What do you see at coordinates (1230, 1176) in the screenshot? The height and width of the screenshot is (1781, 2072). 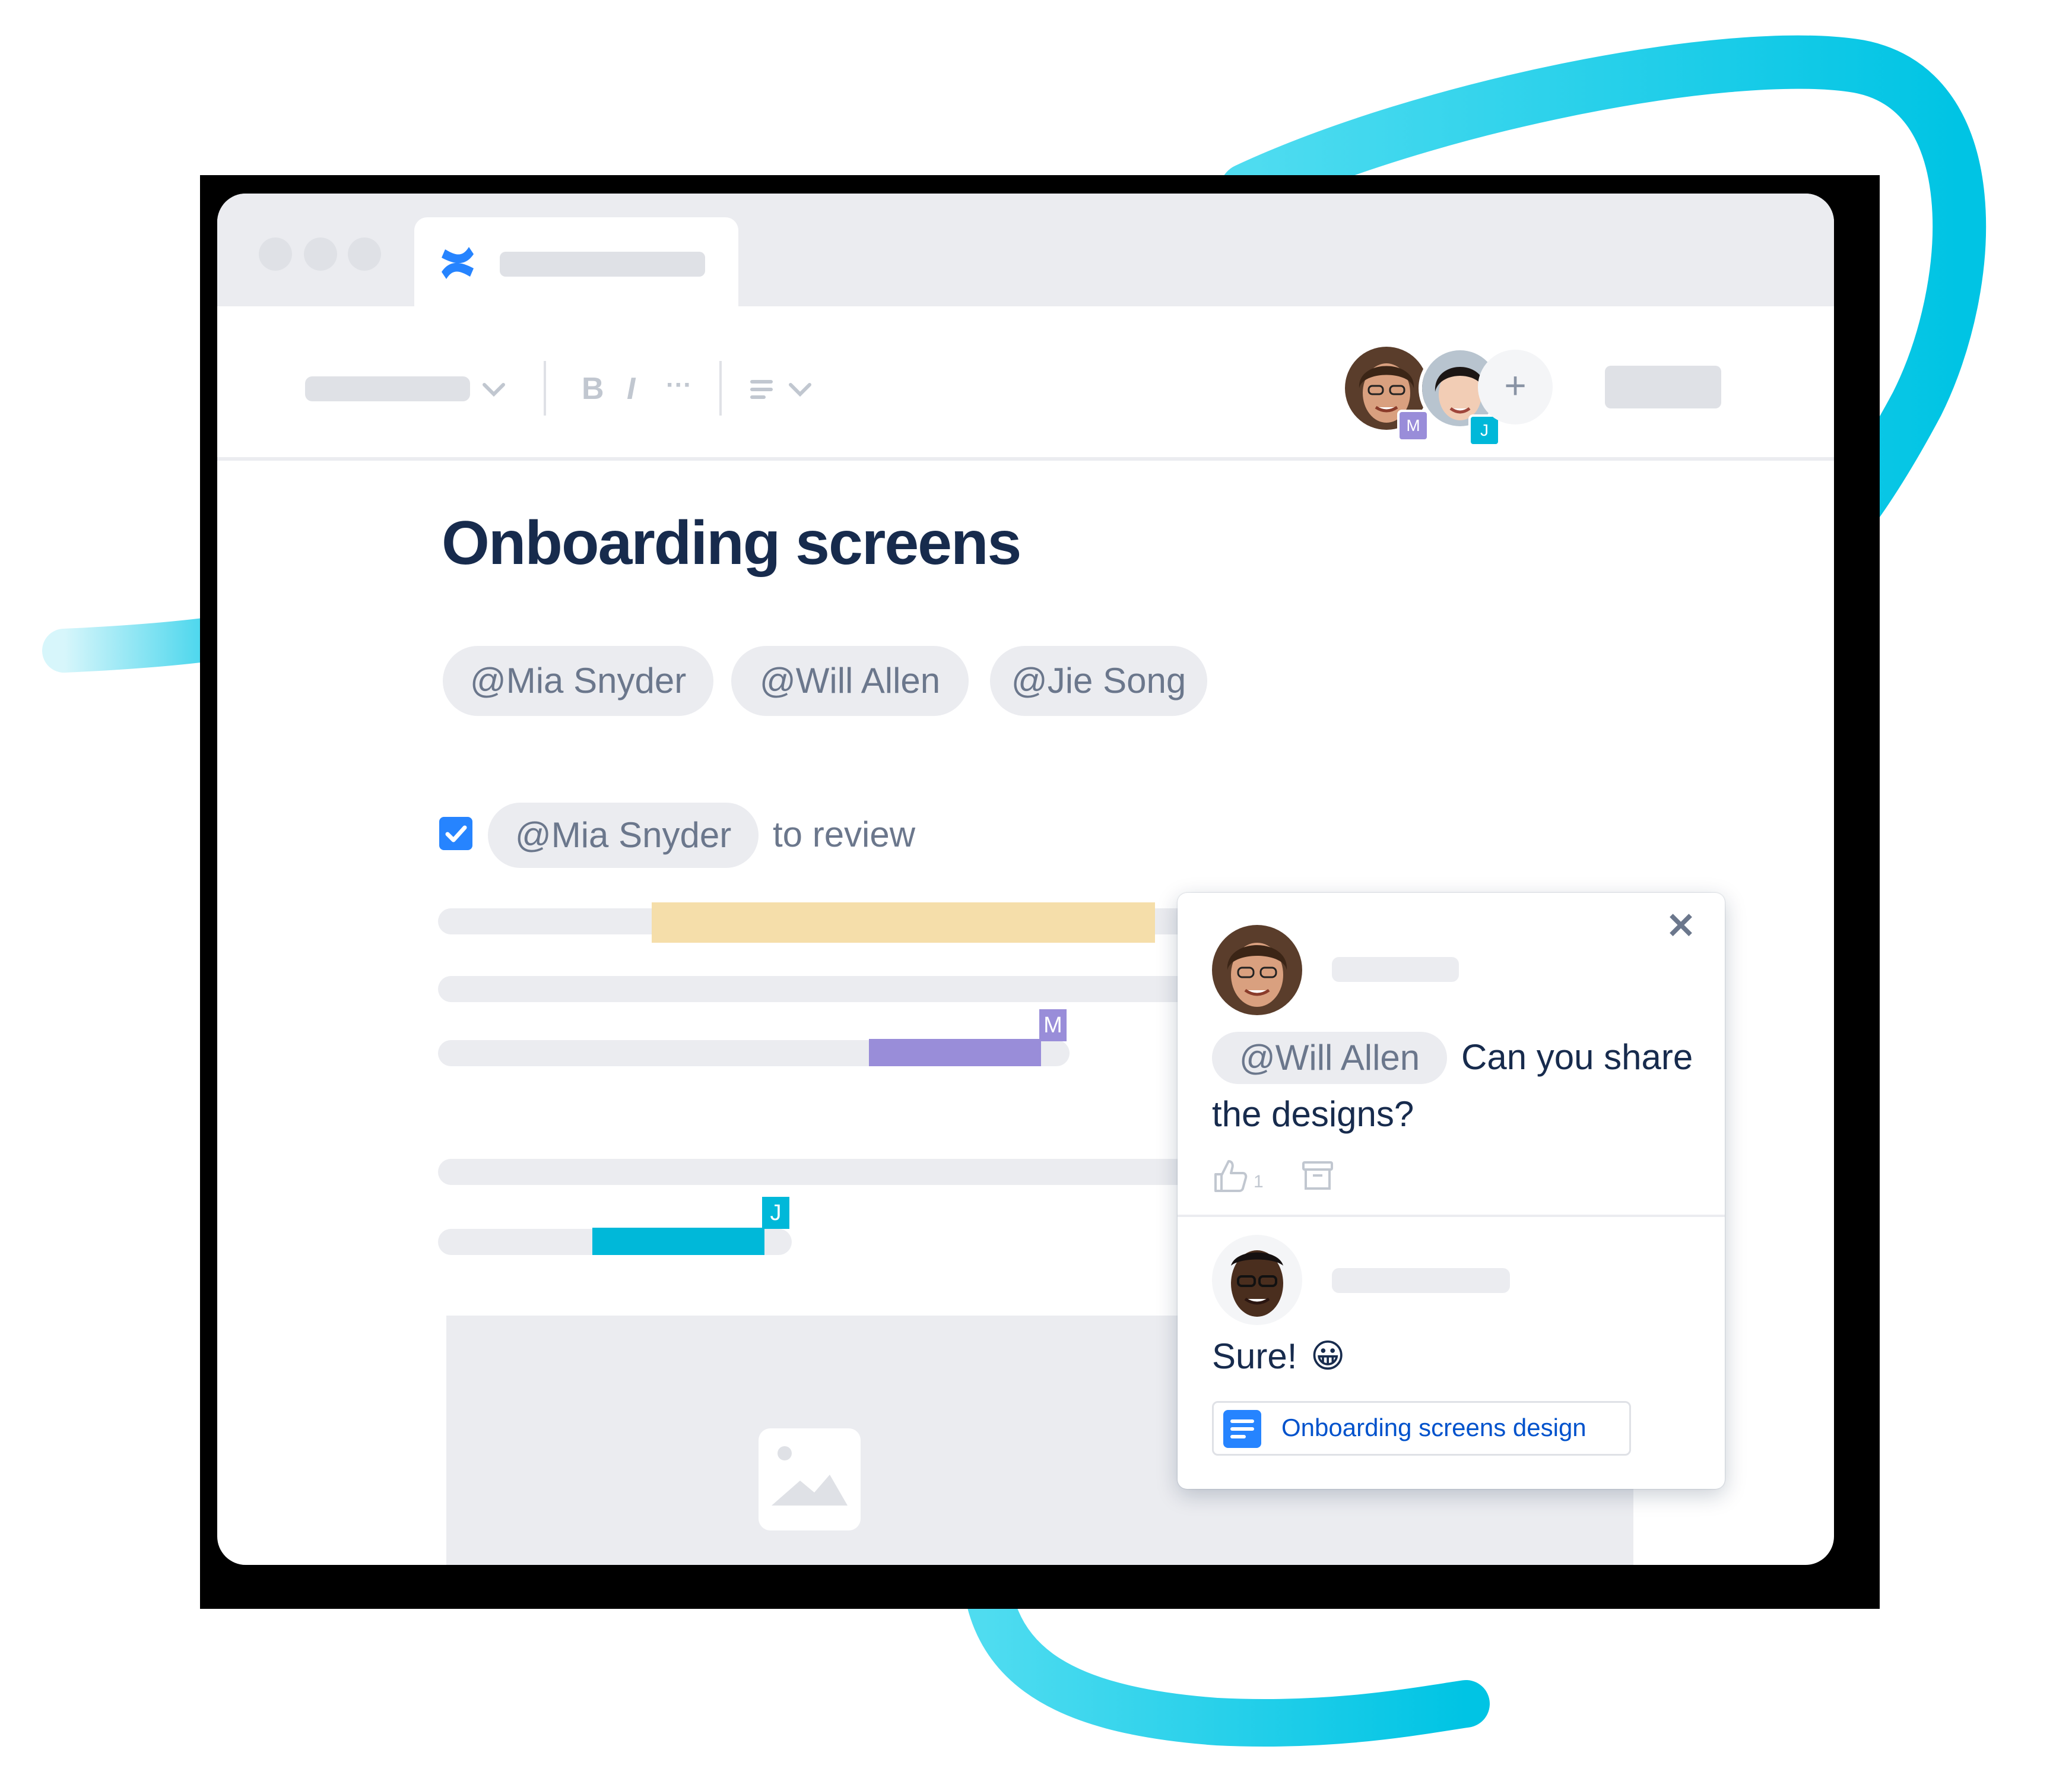 I see `like-icon` at bounding box center [1230, 1176].